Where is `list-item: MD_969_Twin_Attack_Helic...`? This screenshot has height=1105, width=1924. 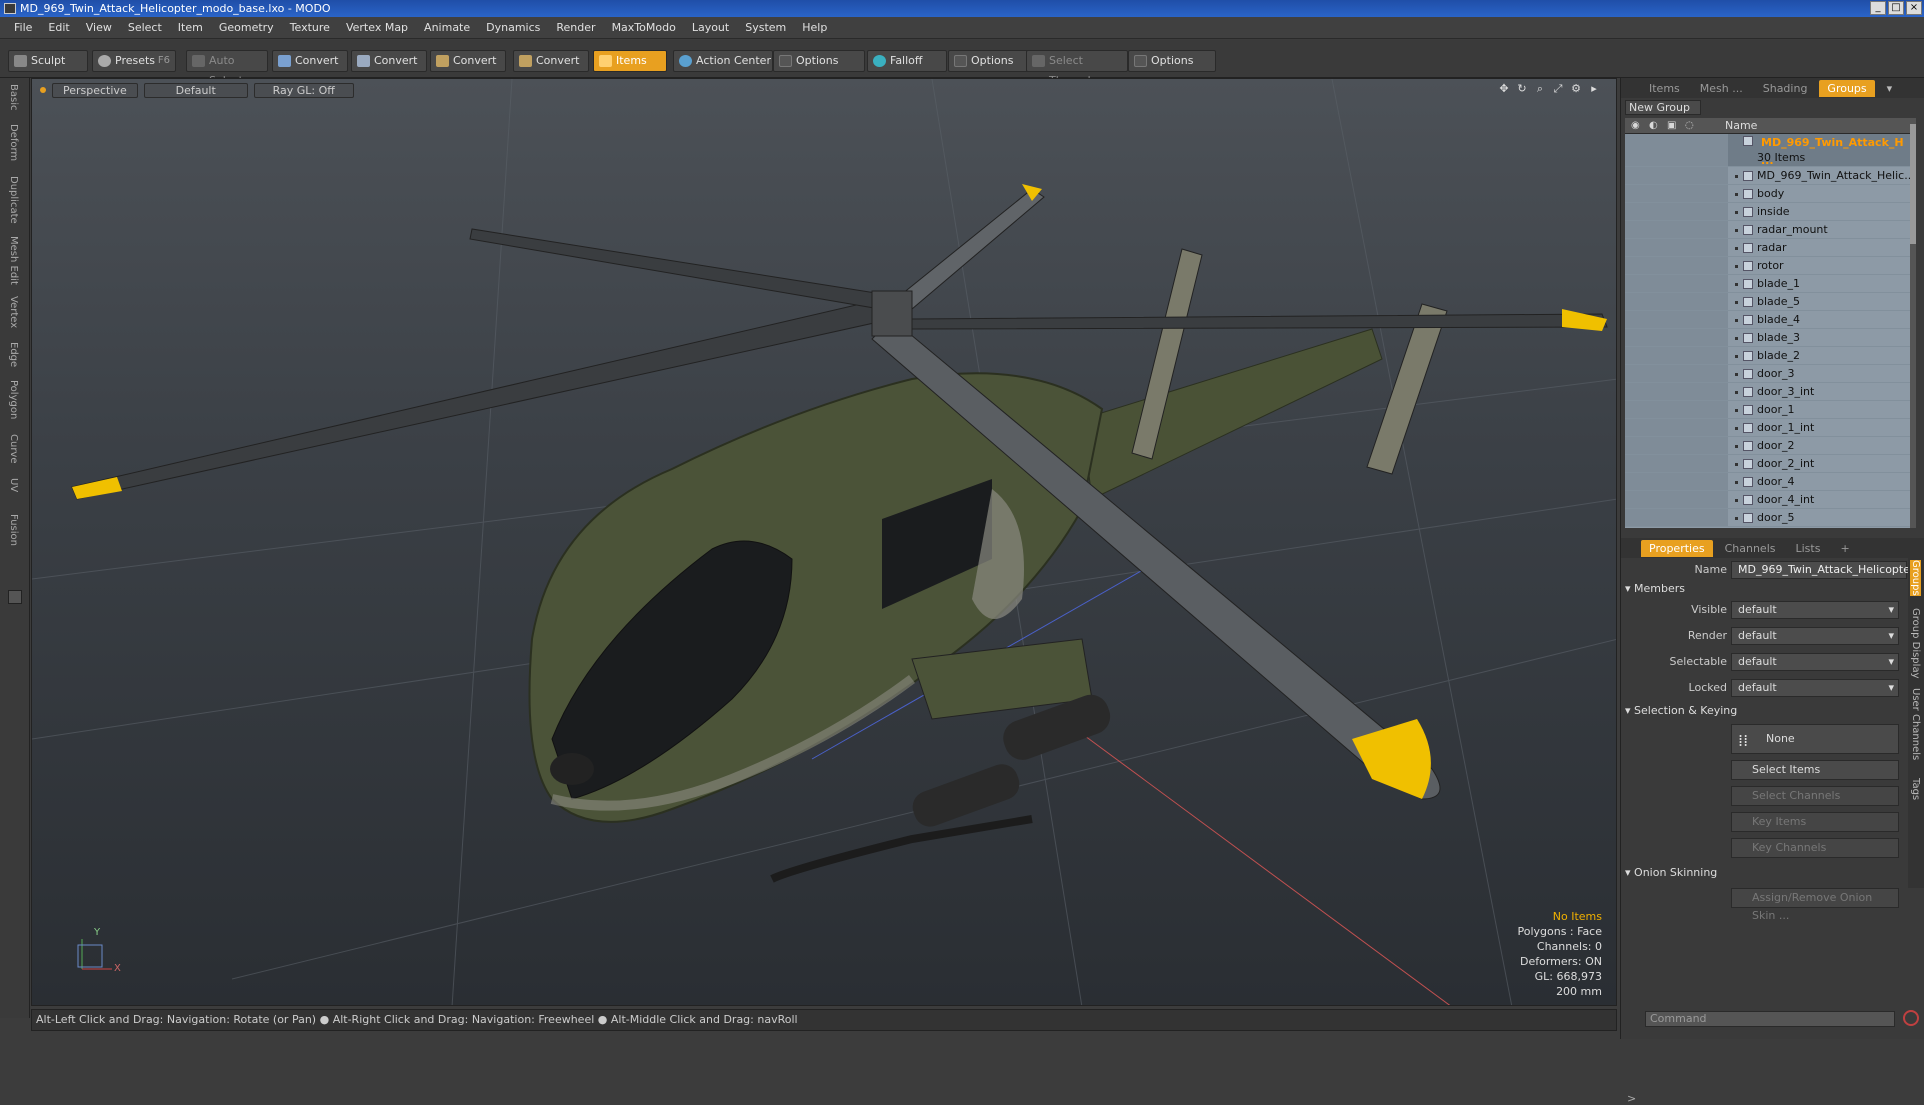
list-item: MD_969_Twin_Attack_Helic... is located at coordinates (1767, 176).